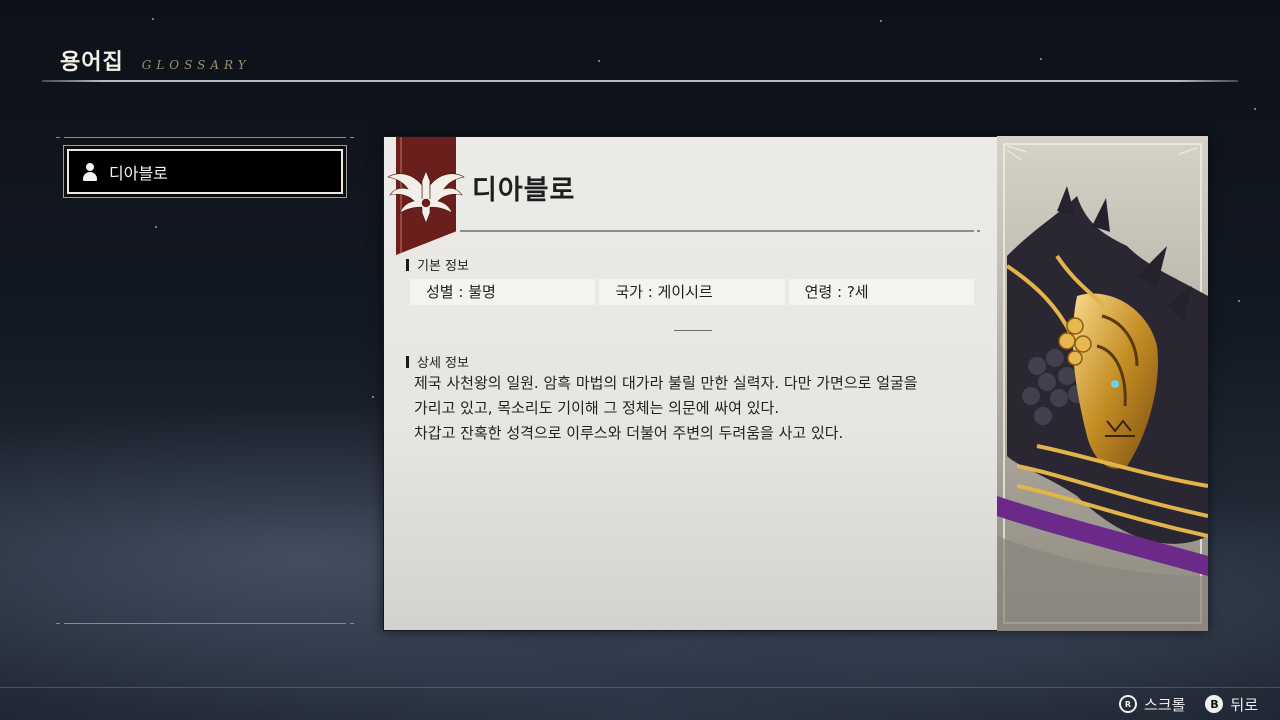 Image resolution: width=1280 pixels, height=720 pixels. What do you see at coordinates (1102, 383) in the screenshot?
I see `character-portrait` at bounding box center [1102, 383].